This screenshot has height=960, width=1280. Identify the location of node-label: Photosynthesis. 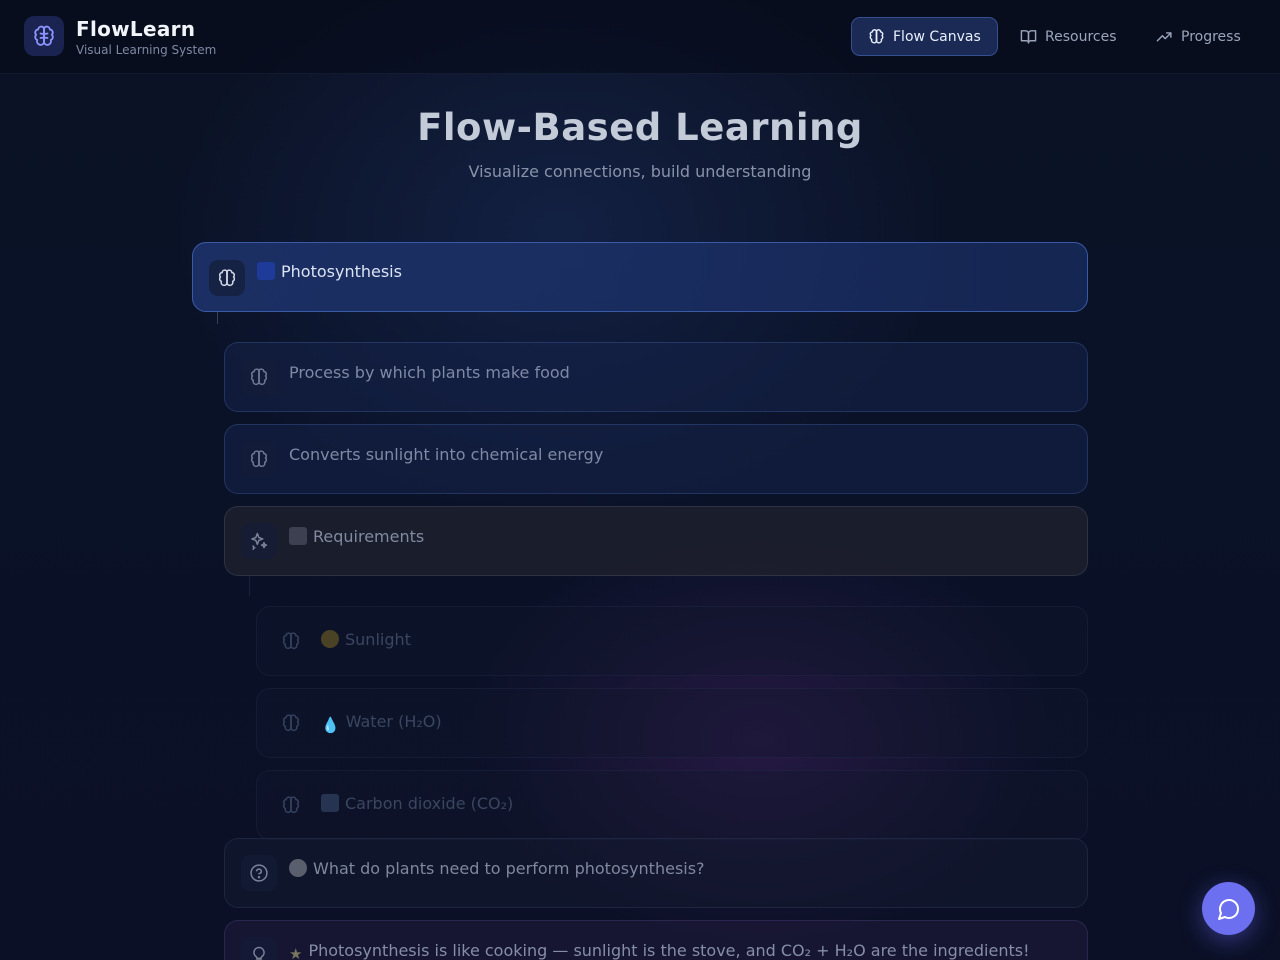
(329, 271).